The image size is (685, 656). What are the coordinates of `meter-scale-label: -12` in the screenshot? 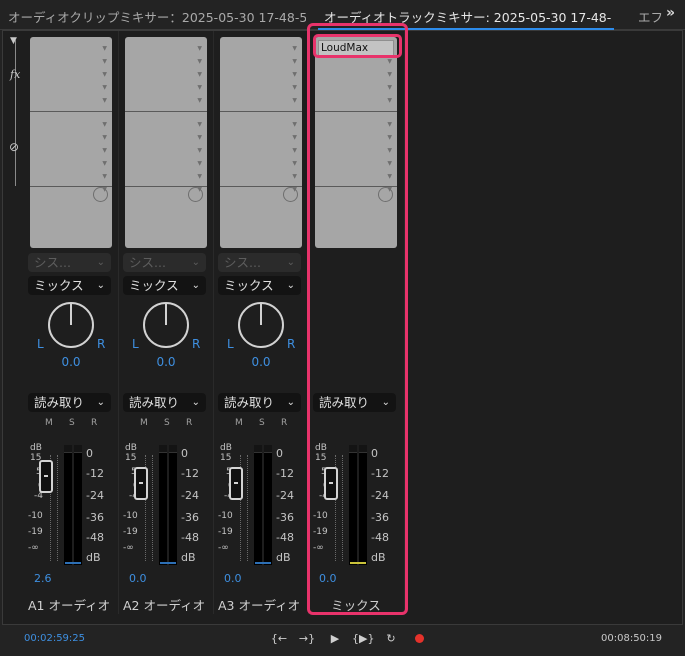 It's located at (285, 473).